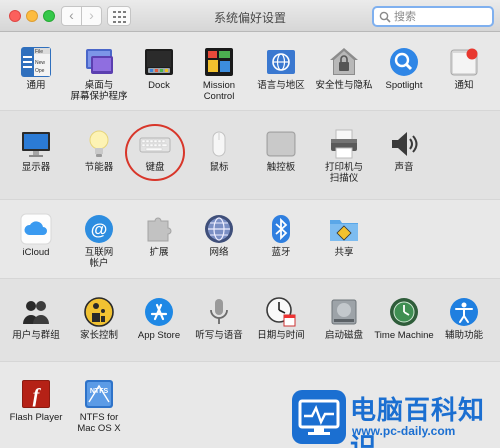 The width and height of the screenshot is (500, 448). What do you see at coordinates (219, 62) in the screenshot?
I see `mission-control-icon` at bounding box center [219, 62].